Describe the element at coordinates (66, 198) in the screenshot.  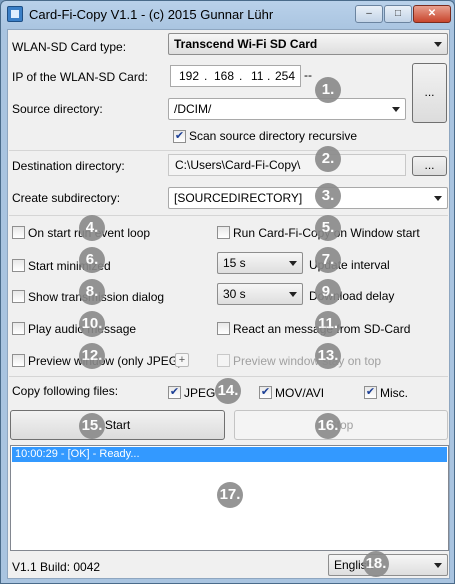
I see `subdirectory-label: Create subdirectory:` at that location.